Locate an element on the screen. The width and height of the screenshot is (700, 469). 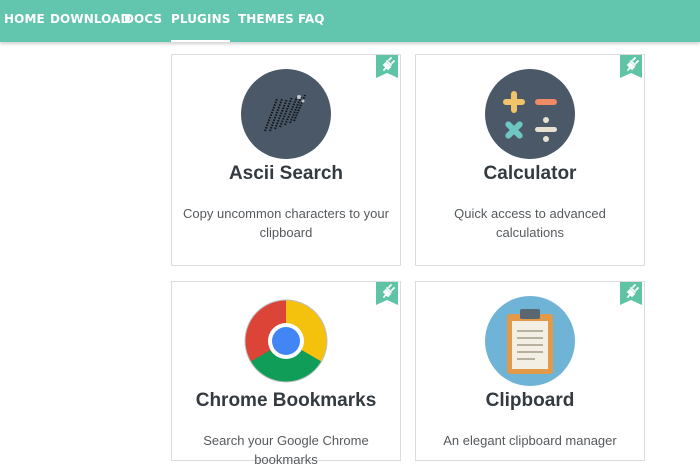
plugin-title: Calculator is located at coordinates (530, 173).